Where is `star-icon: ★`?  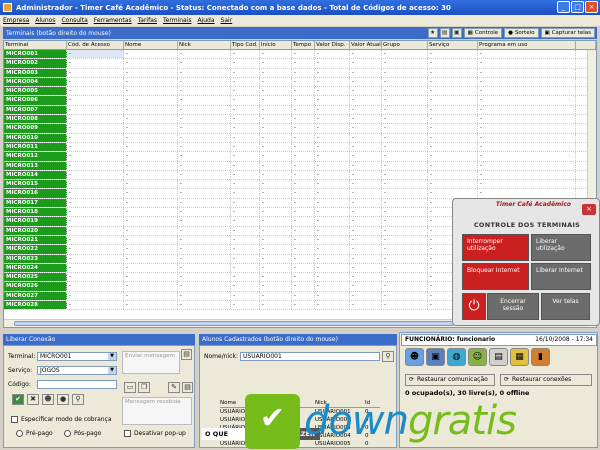 star-icon: ★ is located at coordinates (432, 33).